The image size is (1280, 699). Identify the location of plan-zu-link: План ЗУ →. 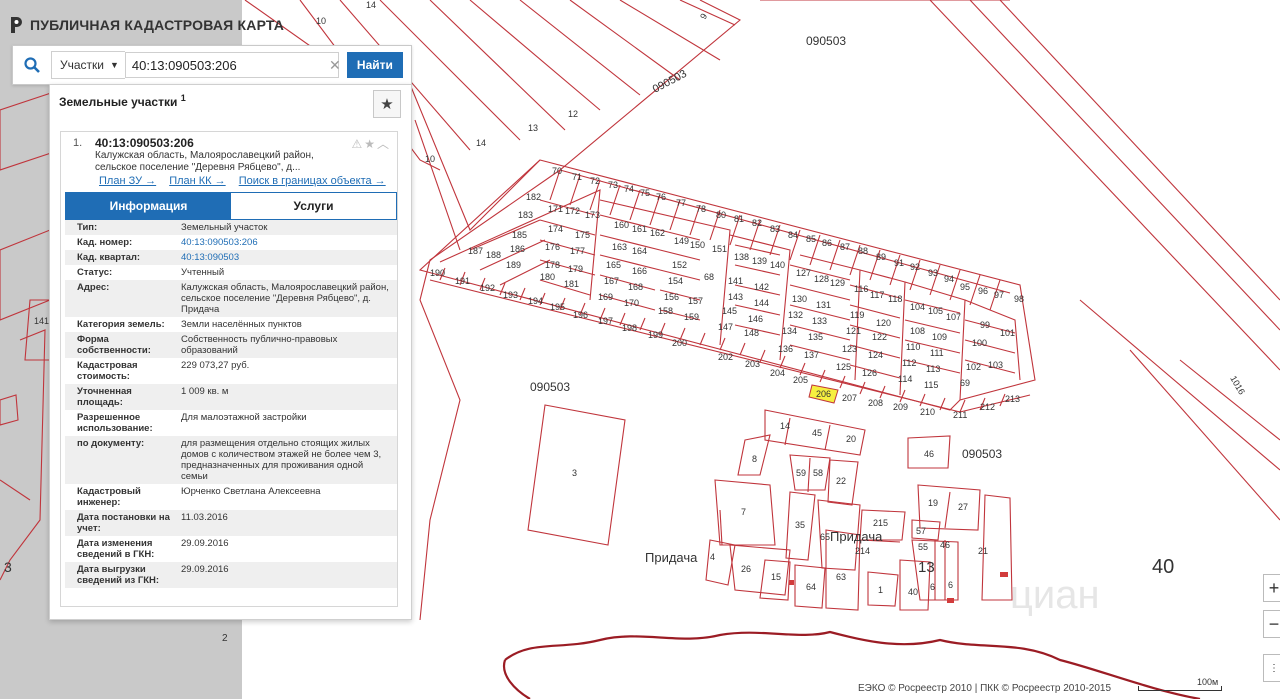
(127, 181).